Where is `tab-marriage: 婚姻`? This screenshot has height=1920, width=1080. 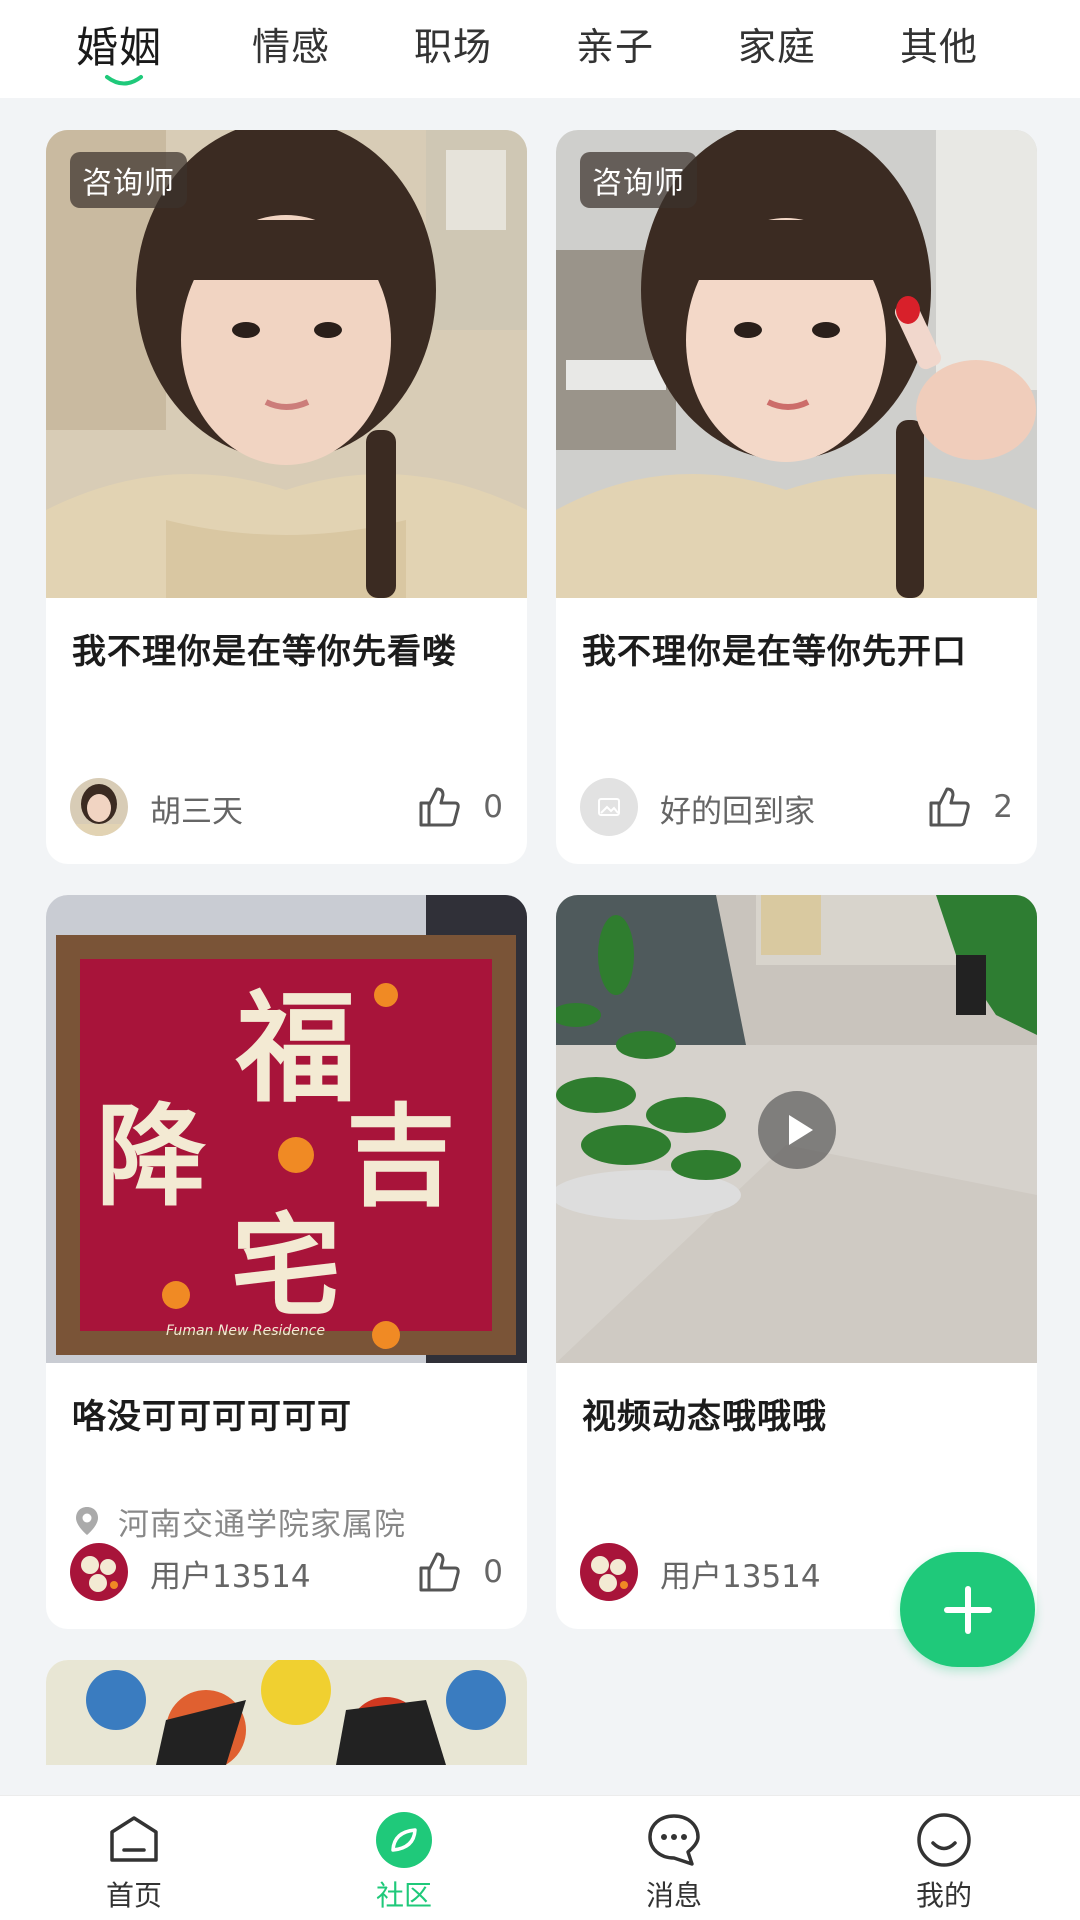
tab-marriage: 婚姻 is located at coordinates (119, 44).